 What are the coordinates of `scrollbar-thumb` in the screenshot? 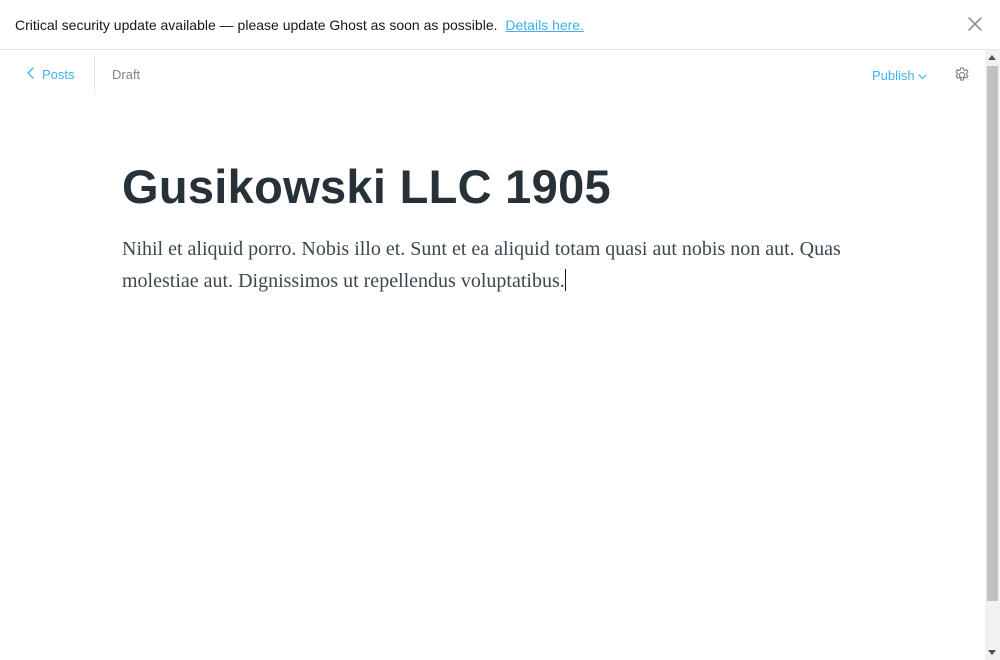 It's located at (992, 333).